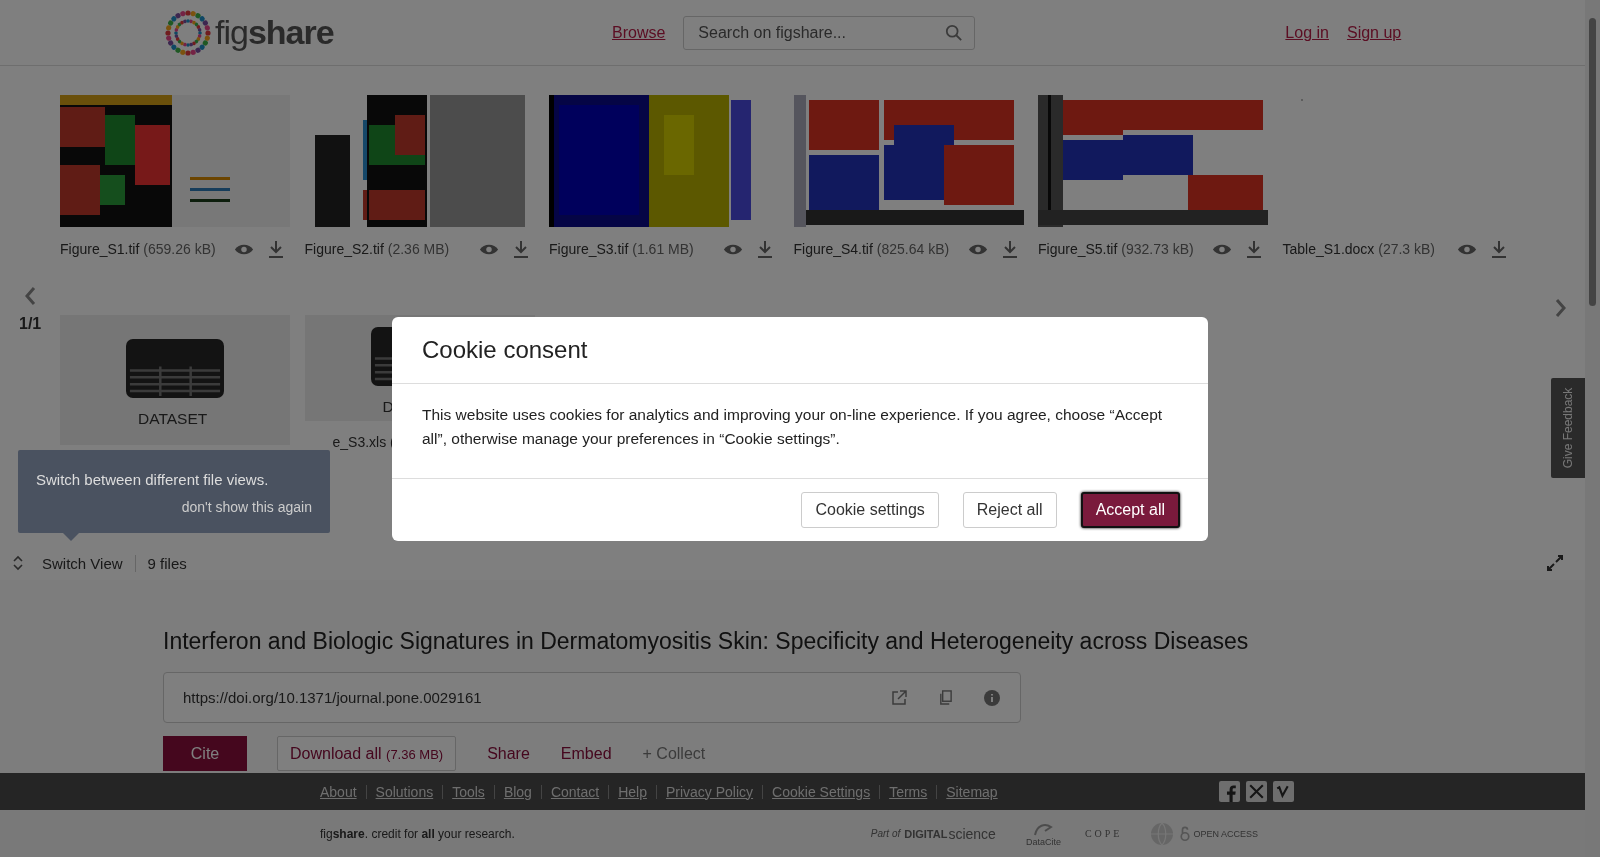  What do you see at coordinates (1185, 833) in the screenshot?
I see `open-access-icon` at bounding box center [1185, 833].